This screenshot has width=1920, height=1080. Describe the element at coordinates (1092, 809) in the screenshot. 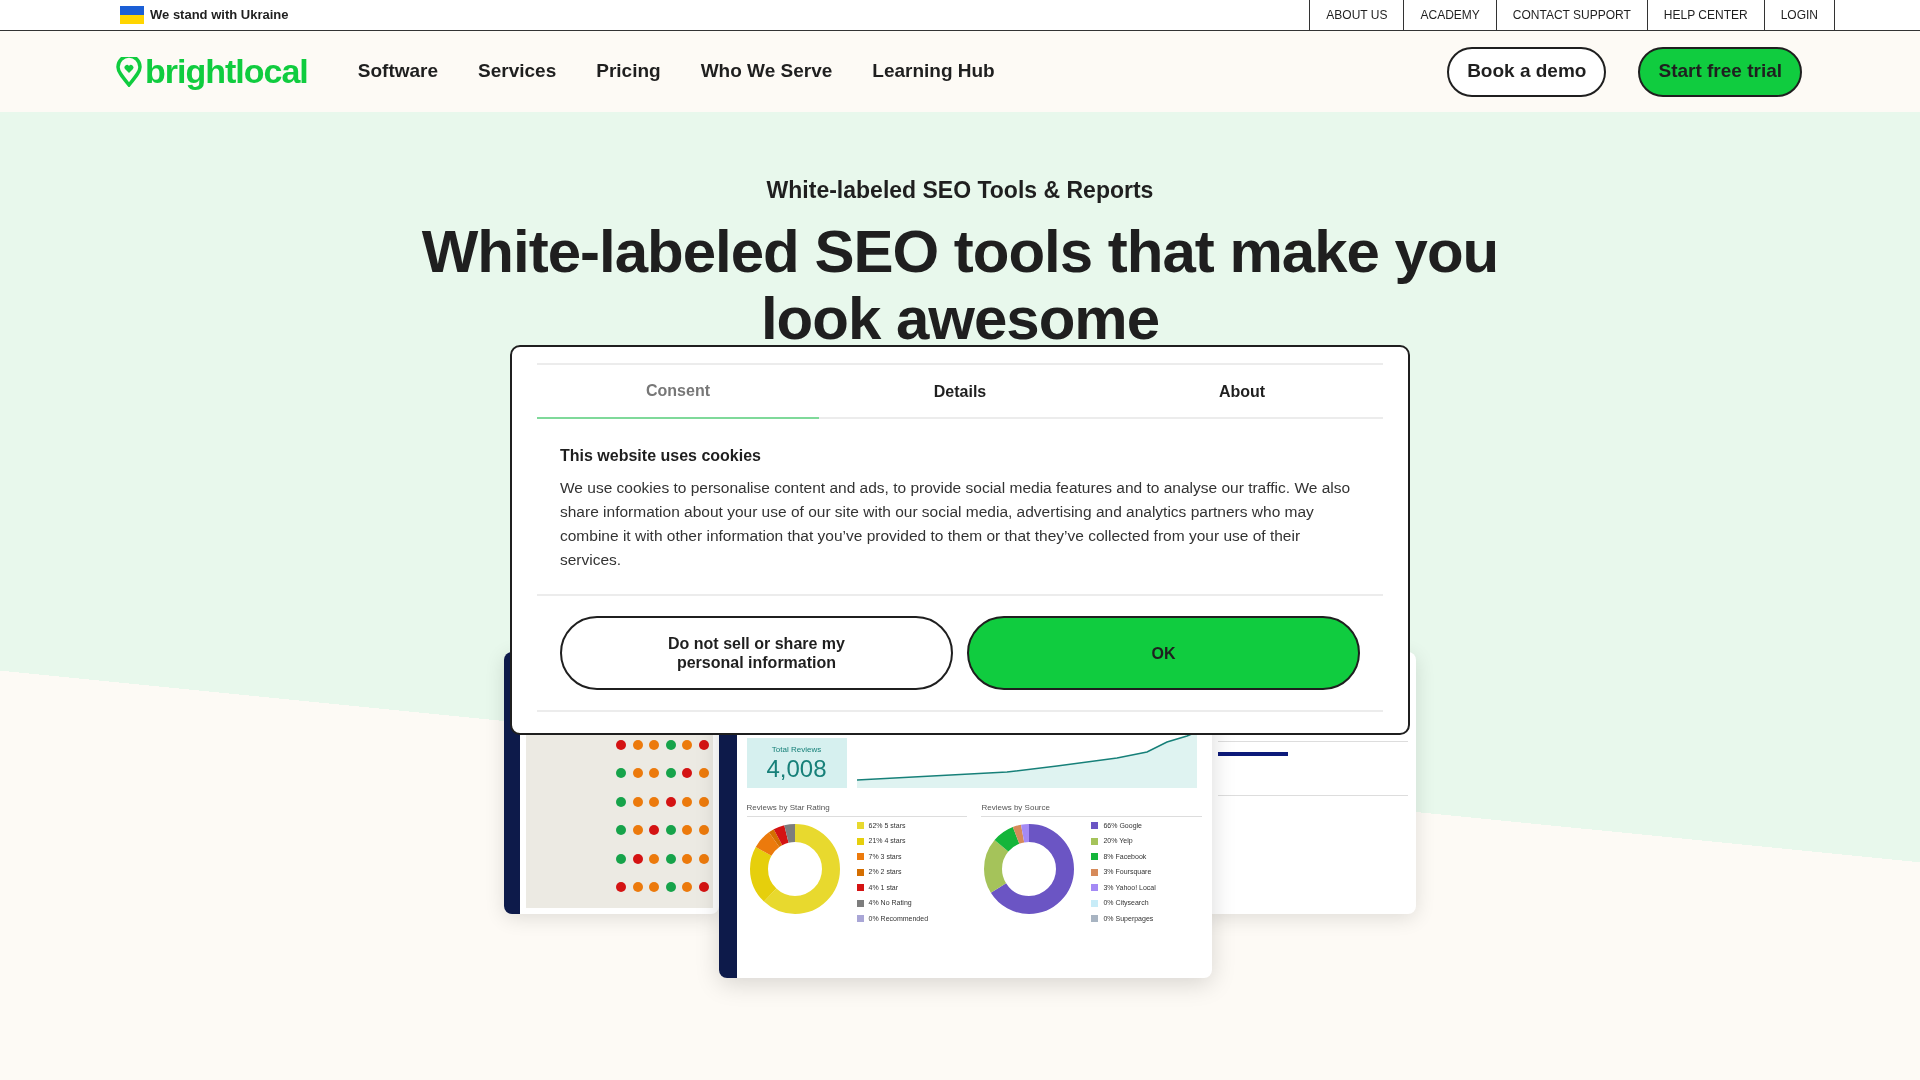

I see `chart-title: Reviews by Source` at that location.